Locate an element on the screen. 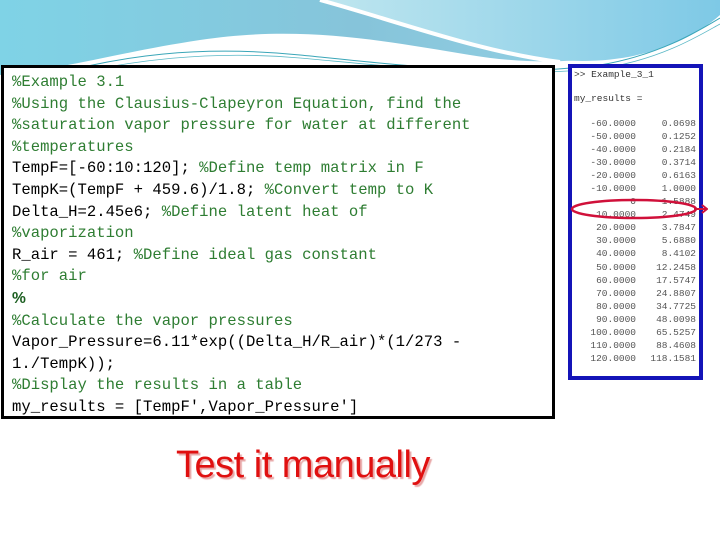 The image size is (720, 540). table-row: 50.0000 12.2458 is located at coordinates (636, 267).